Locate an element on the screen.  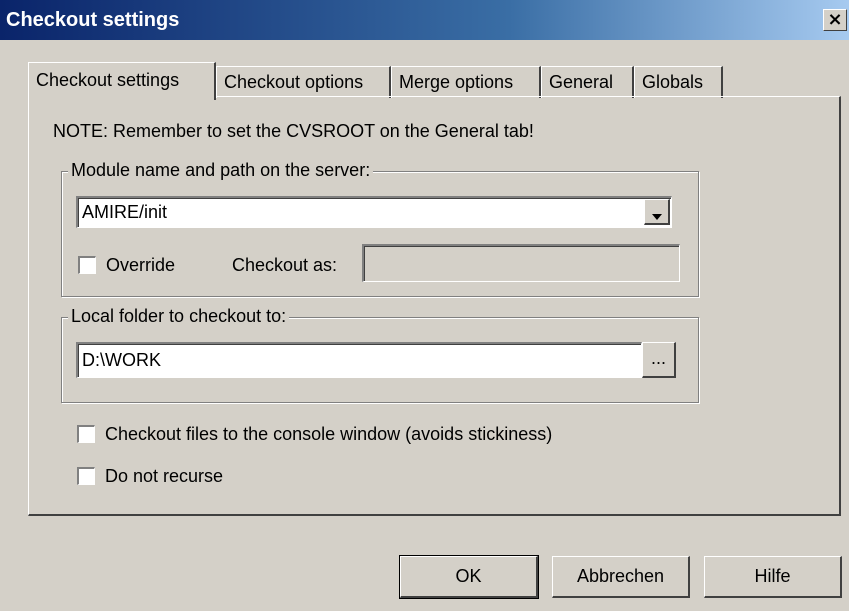
window-title: Checkout settings is located at coordinates (93, 20).